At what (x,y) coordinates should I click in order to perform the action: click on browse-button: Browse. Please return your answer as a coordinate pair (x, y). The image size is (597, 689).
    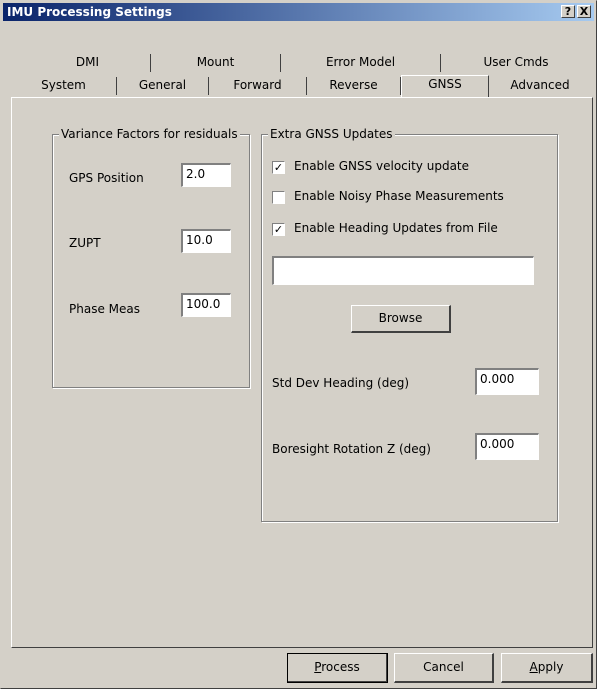
    Looking at the image, I should click on (401, 319).